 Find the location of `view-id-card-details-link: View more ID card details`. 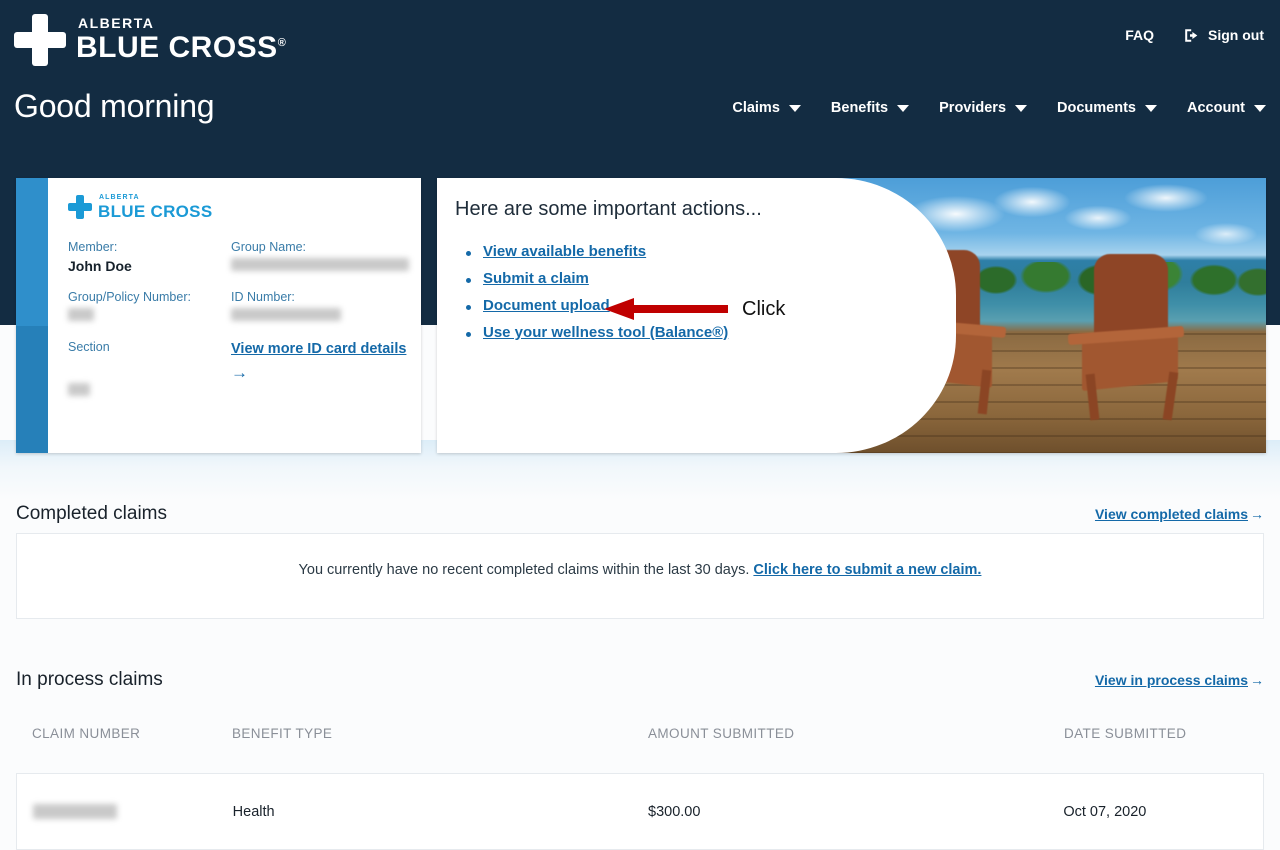

view-id-card-details-link: View more ID card details is located at coordinates (320, 350).